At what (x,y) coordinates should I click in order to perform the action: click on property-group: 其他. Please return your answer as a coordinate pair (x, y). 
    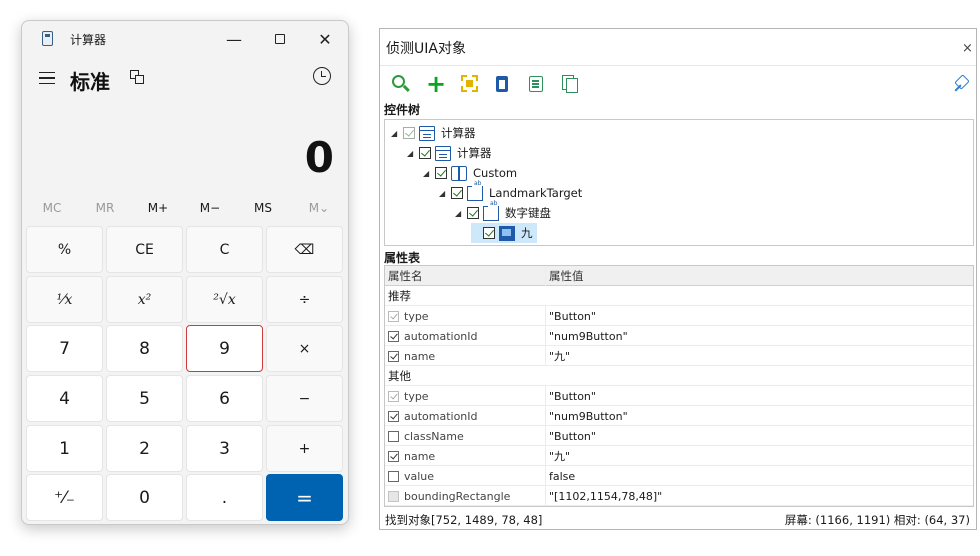
    Looking at the image, I should click on (679, 376).